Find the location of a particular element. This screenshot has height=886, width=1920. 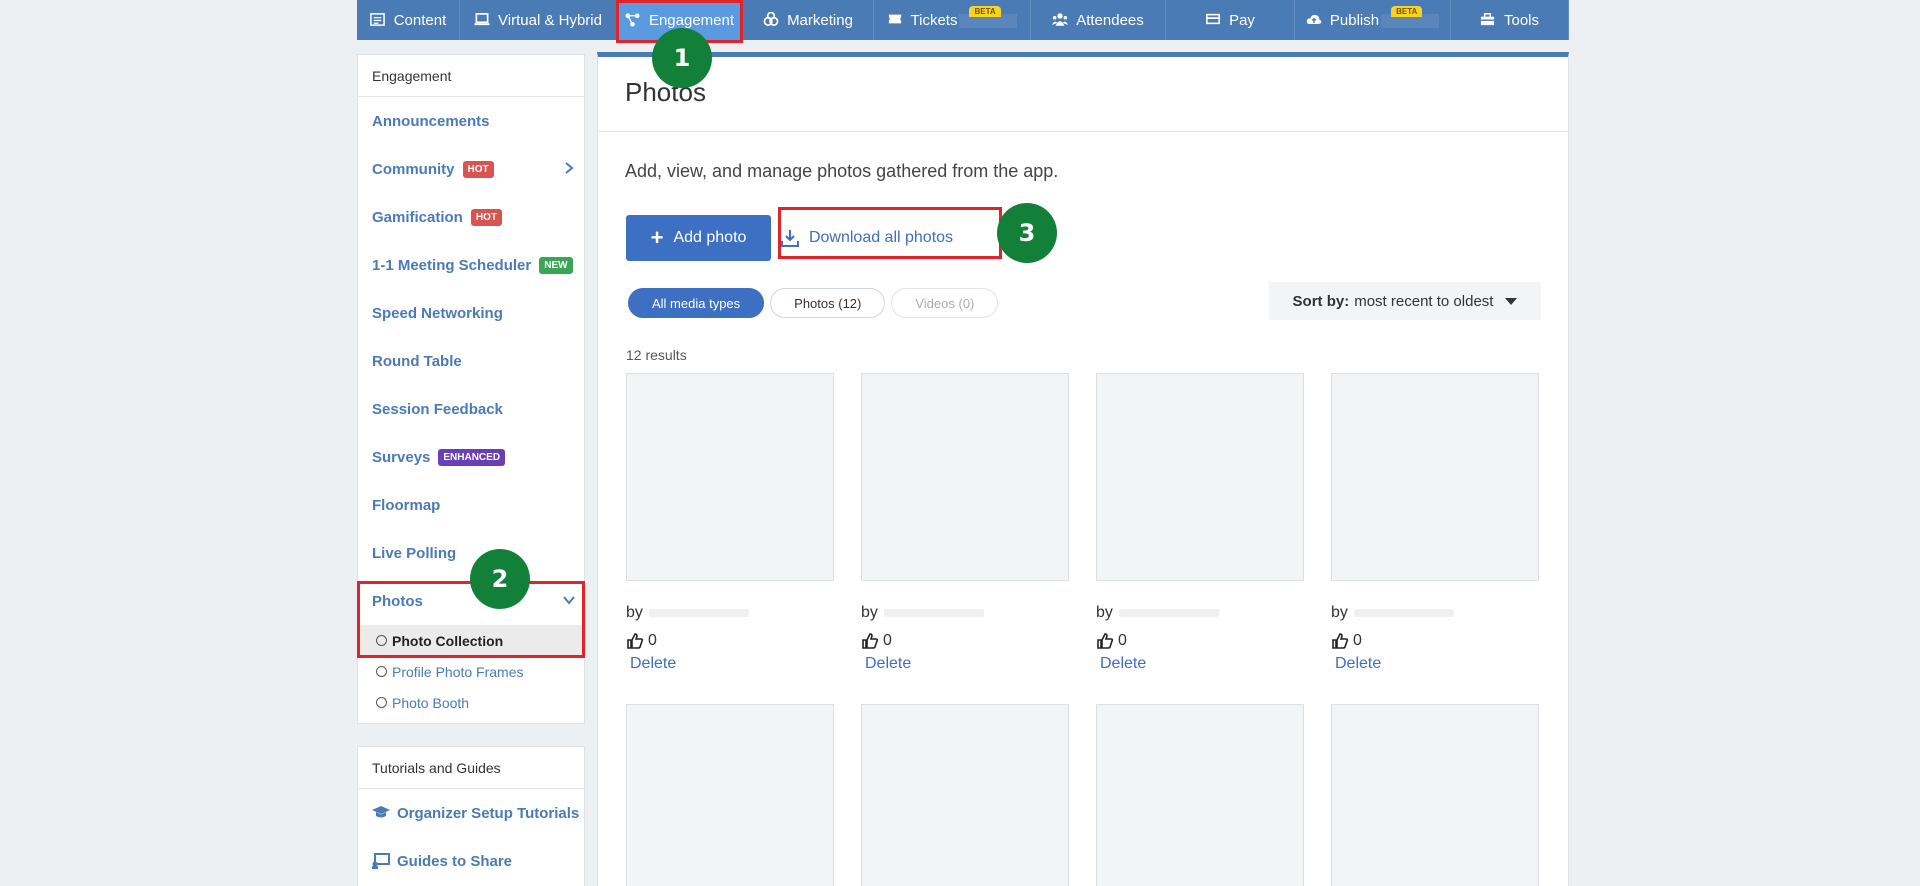

tutorial-item-guides: Guides to Share is located at coordinates (471, 861).